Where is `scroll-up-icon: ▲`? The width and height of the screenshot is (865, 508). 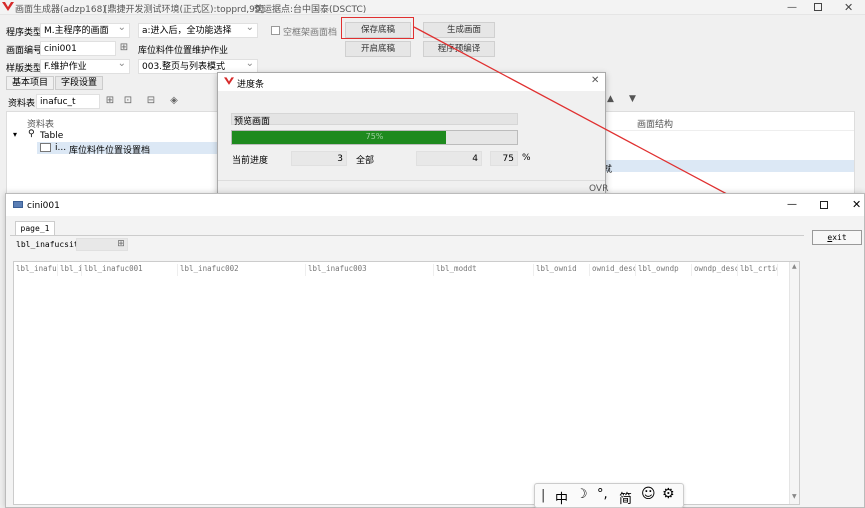 scroll-up-icon: ▲ is located at coordinates (794, 266).